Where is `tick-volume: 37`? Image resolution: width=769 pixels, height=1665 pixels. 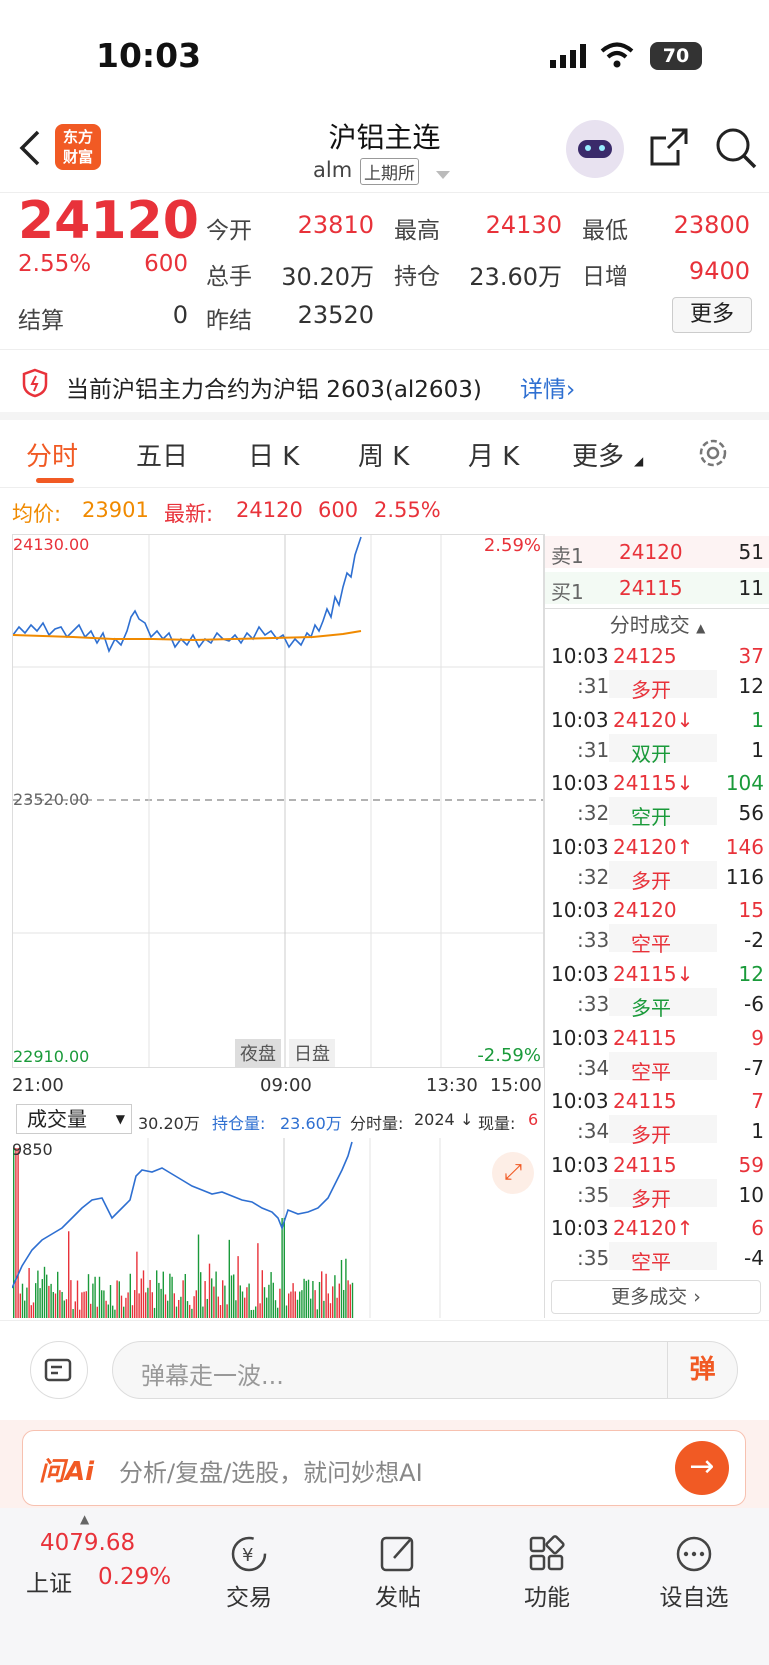 tick-volume: 37 is located at coordinates (751, 656).